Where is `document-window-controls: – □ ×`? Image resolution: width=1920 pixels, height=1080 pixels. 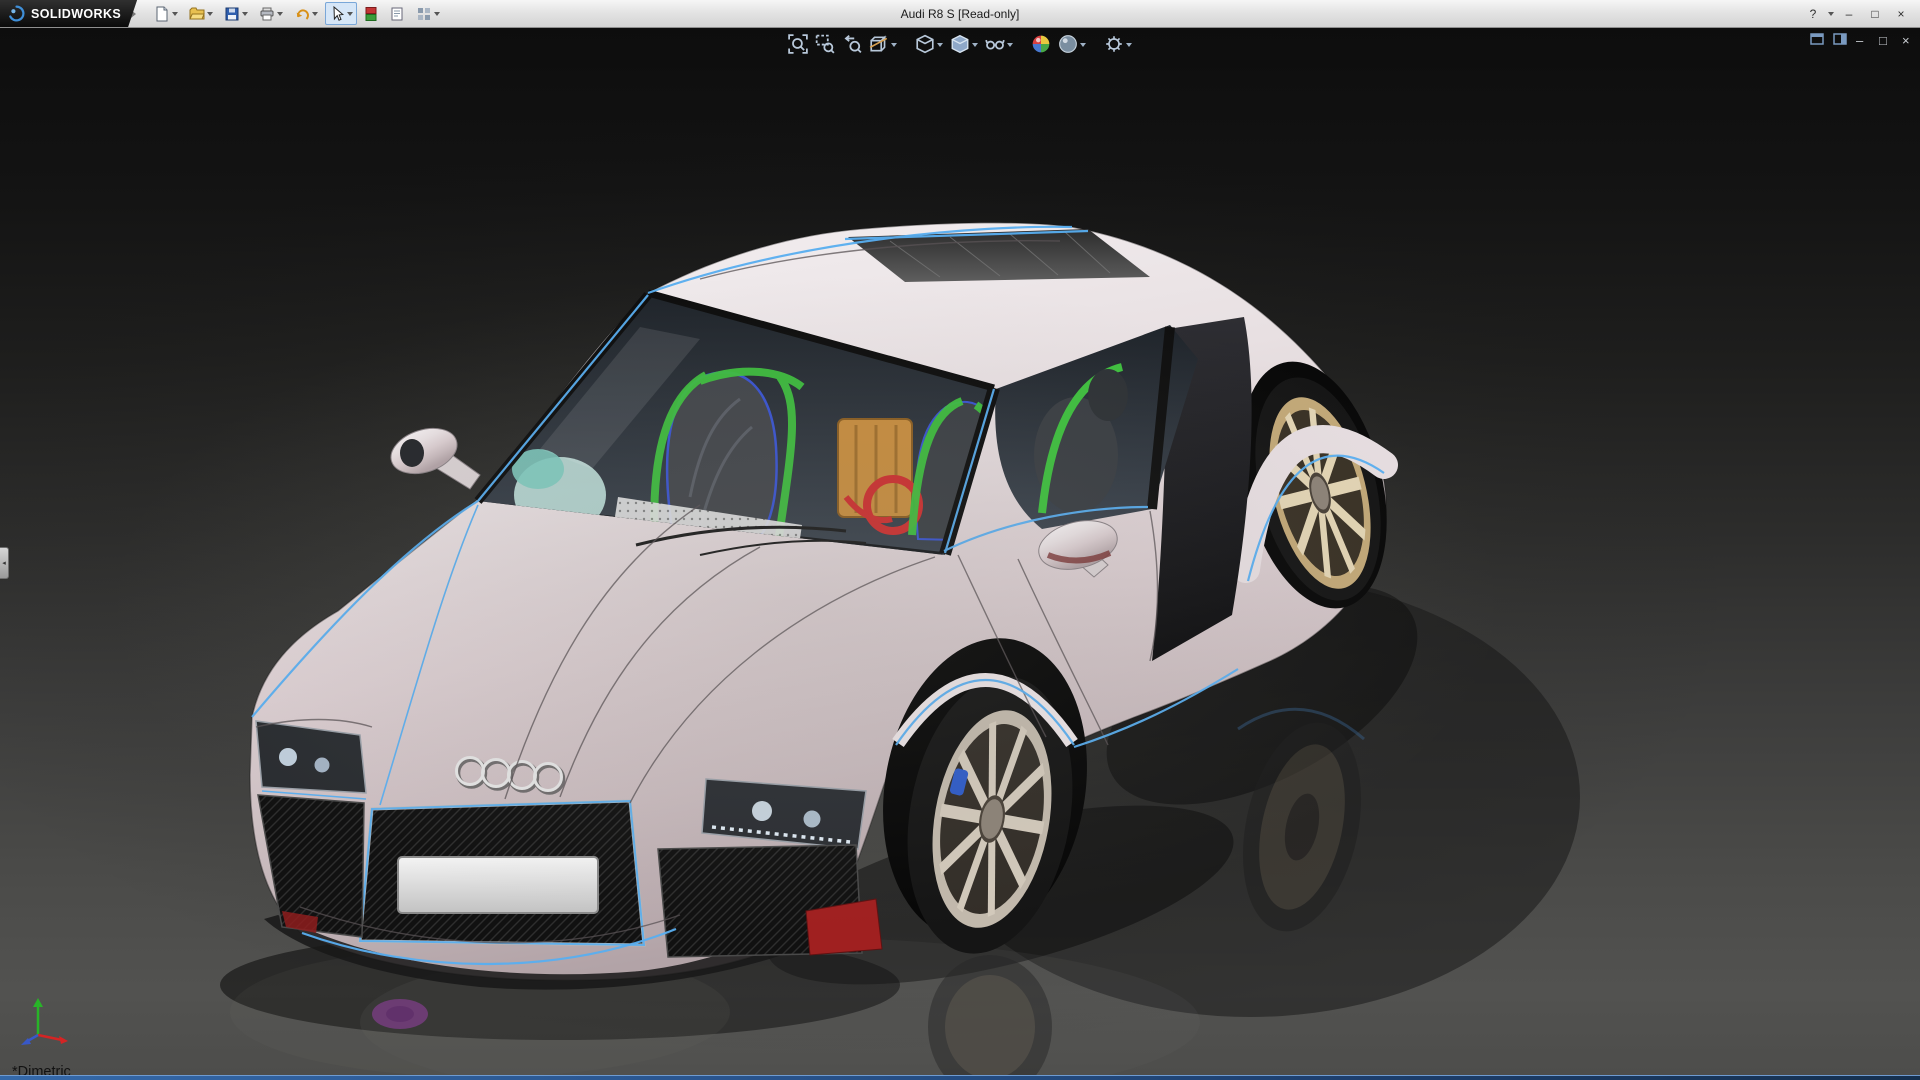
document-window-controls: – □ × is located at coordinates (1858, 40).